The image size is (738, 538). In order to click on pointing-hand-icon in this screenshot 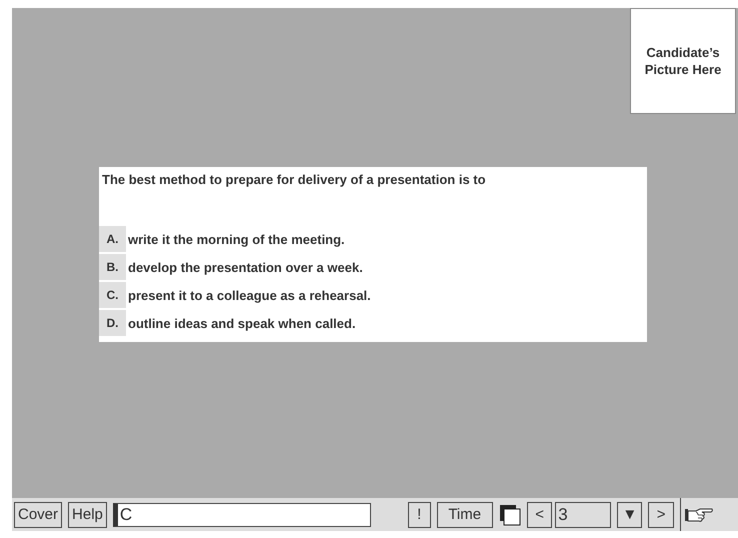, I will do `click(699, 514)`.